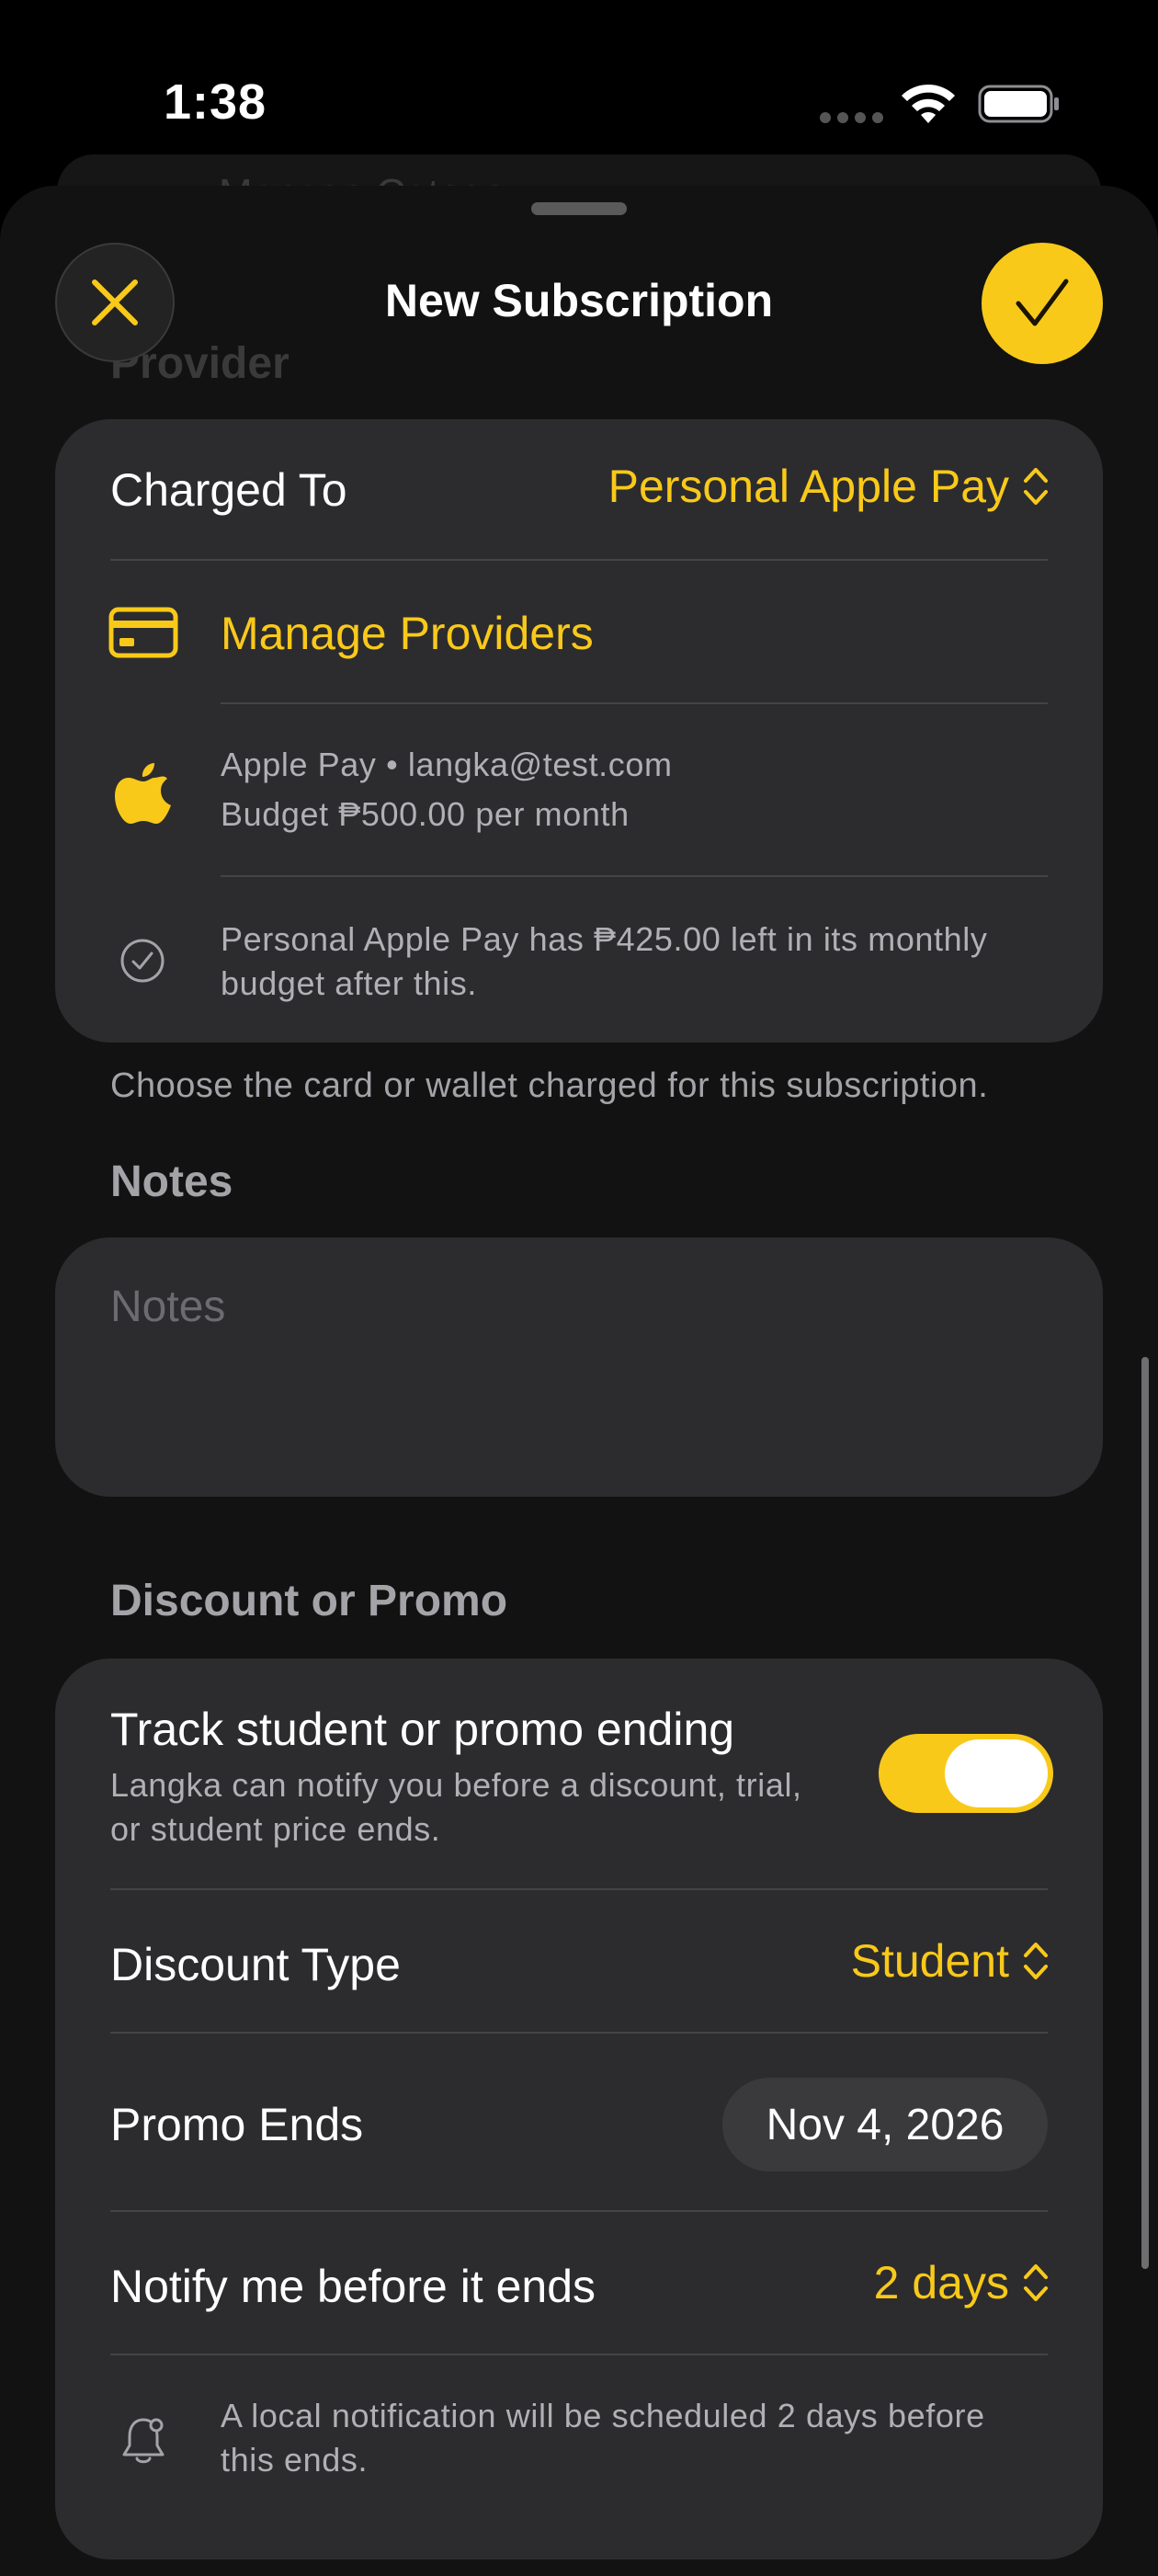 The image size is (1158, 2576). Describe the element at coordinates (237, 2124) in the screenshot. I see `promo-ends-label: Promo Ends` at that location.